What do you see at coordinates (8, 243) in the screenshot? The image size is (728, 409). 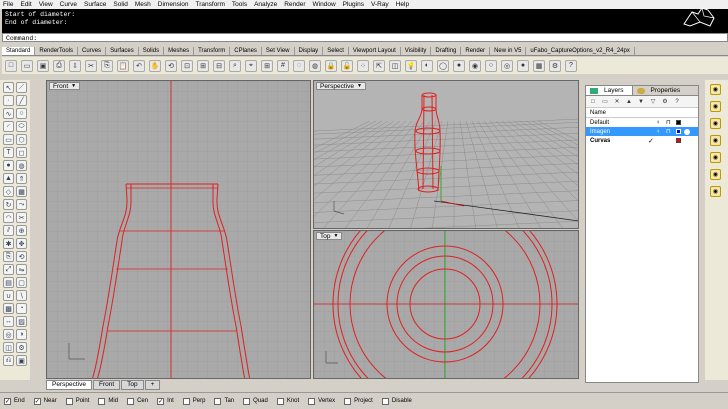 I see `explode-tool-icon: ✱` at bounding box center [8, 243].